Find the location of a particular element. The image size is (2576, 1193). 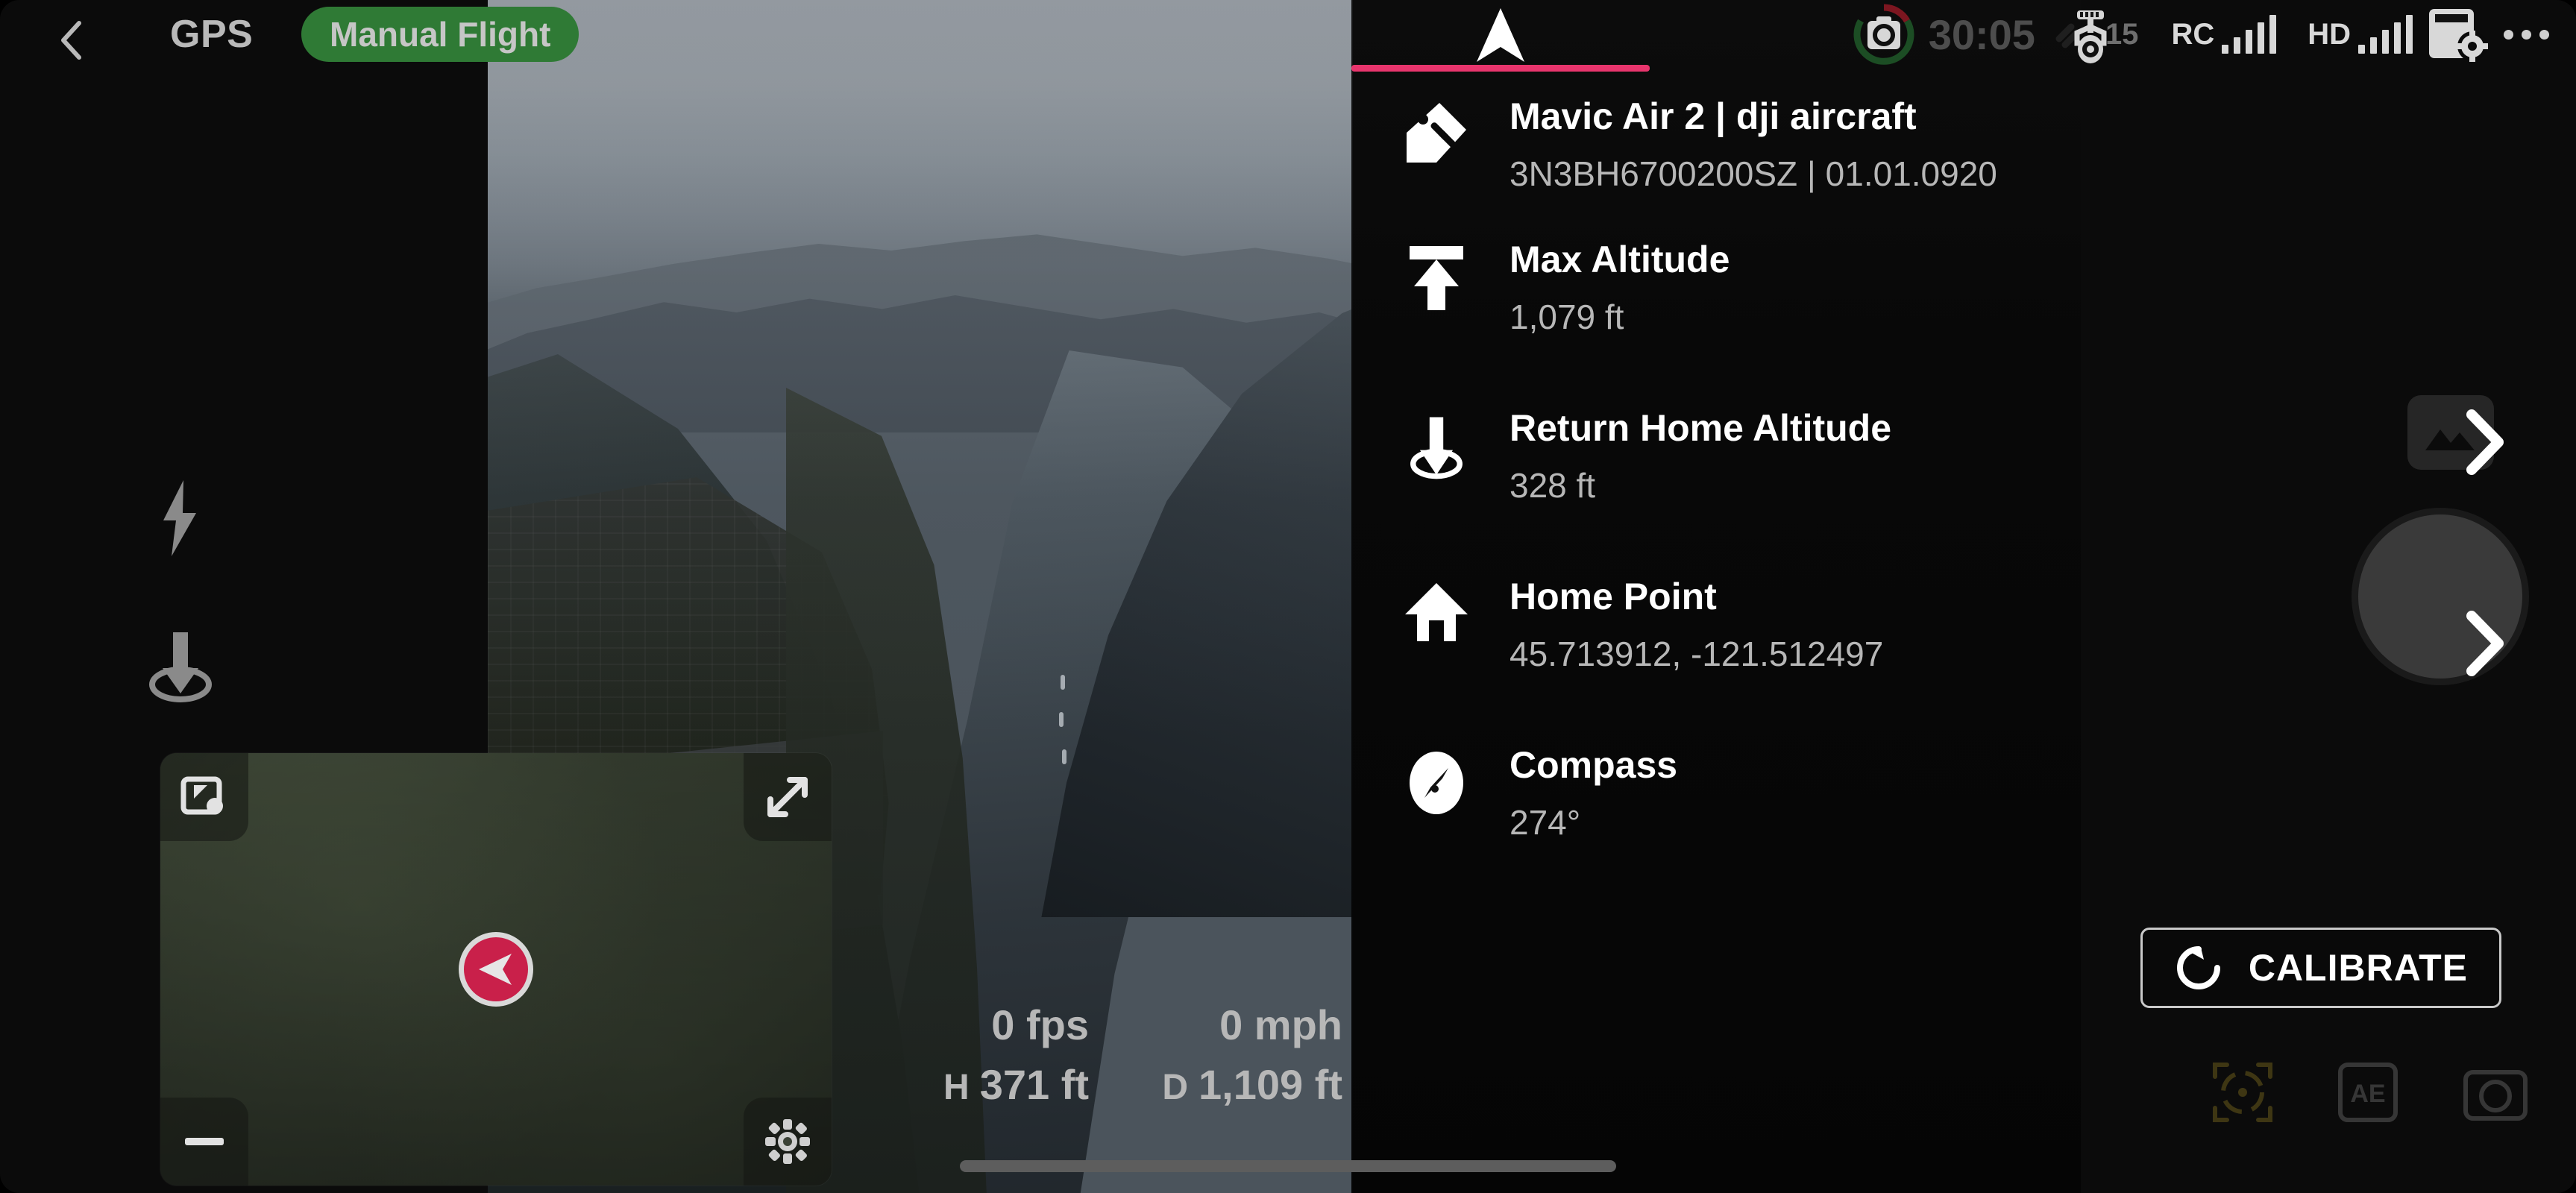

expand-icon is located at coordinates (787, 797).